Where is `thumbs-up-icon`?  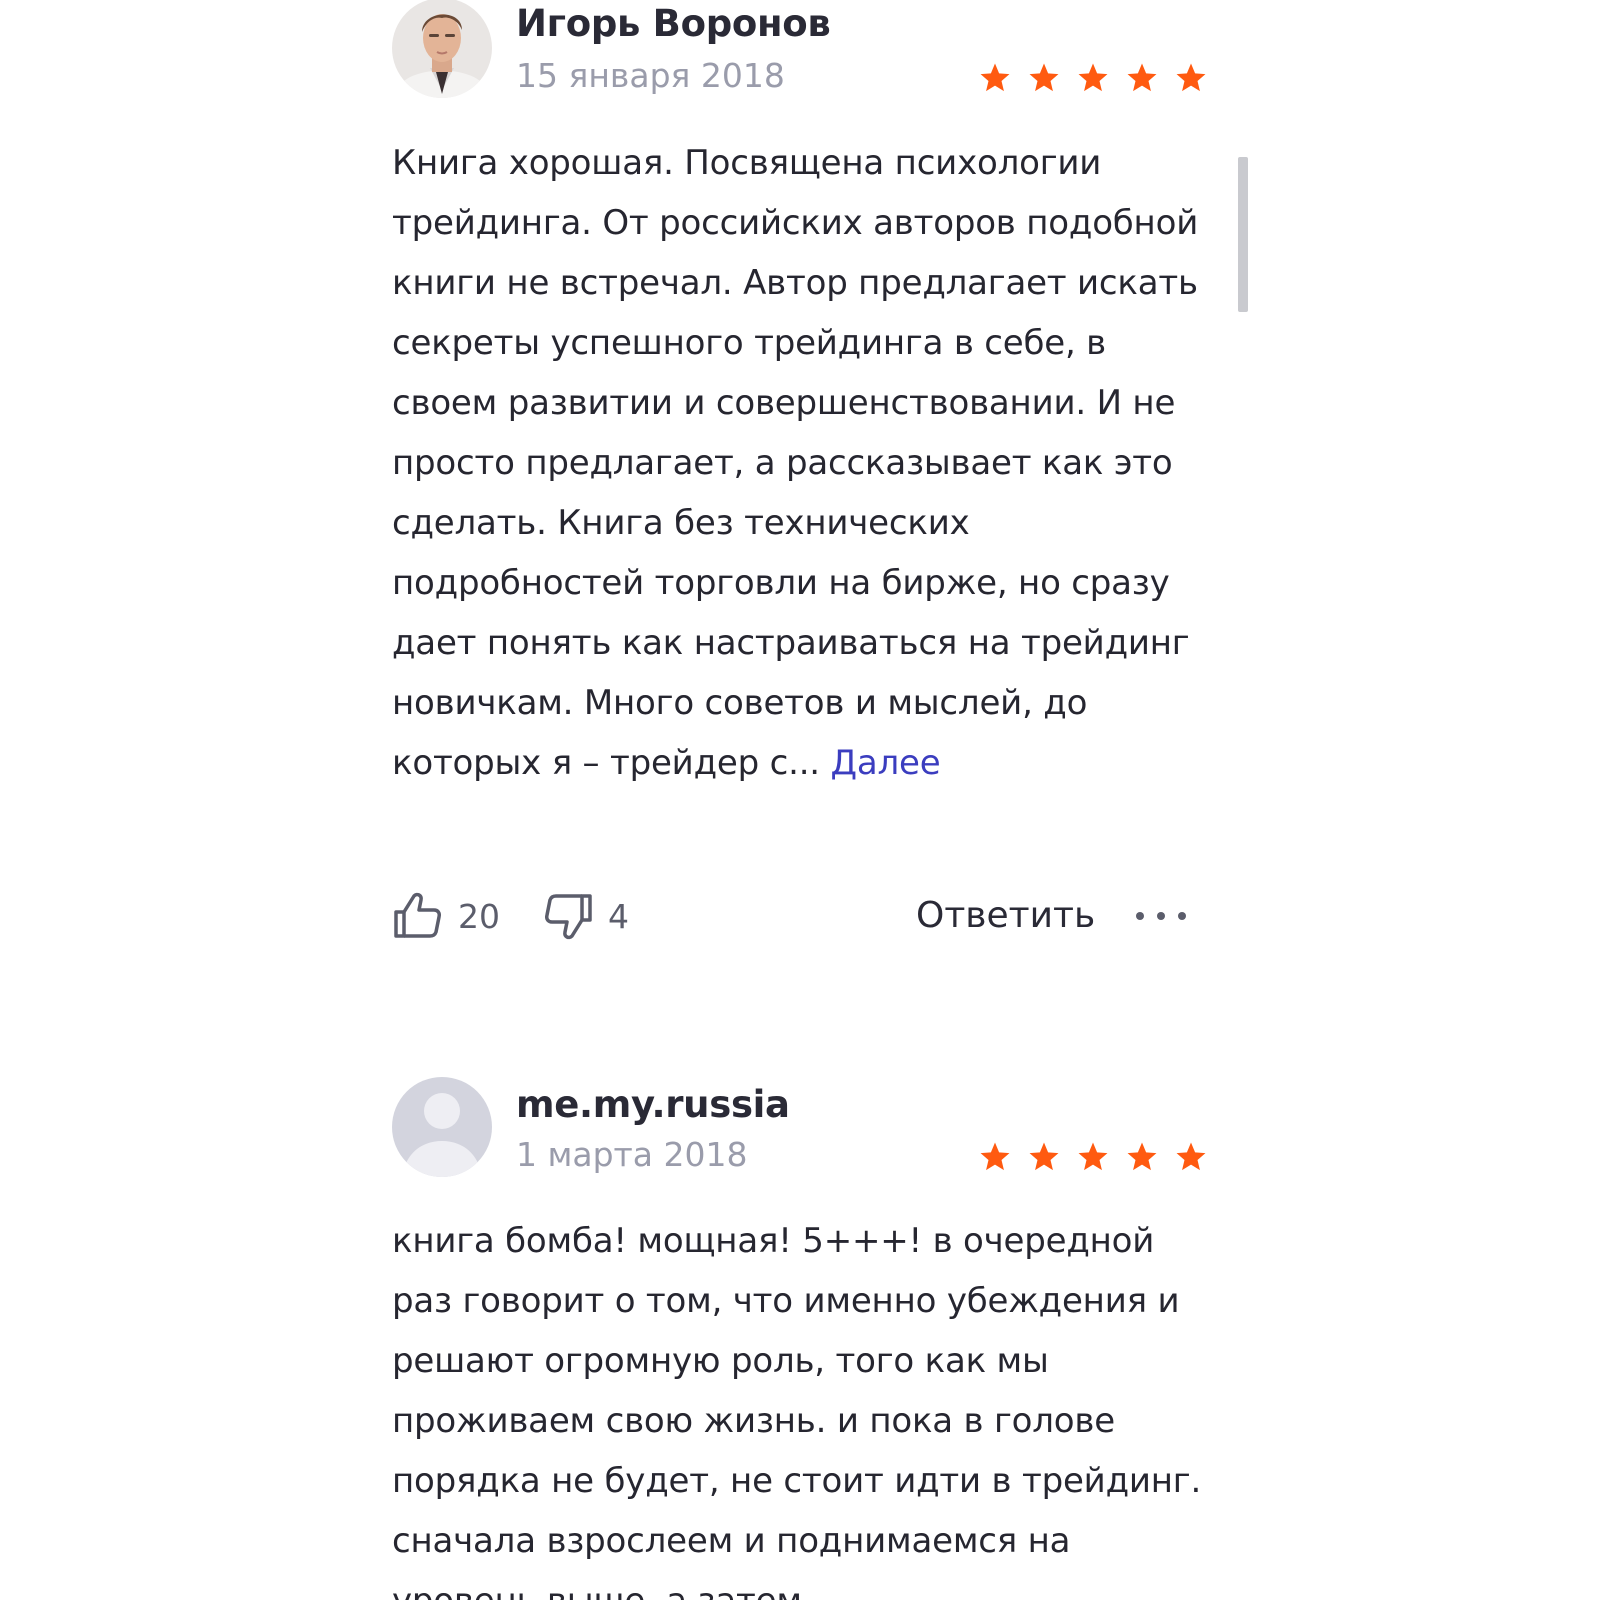 thumbs-up-icon is located at coordinates (417, 915).